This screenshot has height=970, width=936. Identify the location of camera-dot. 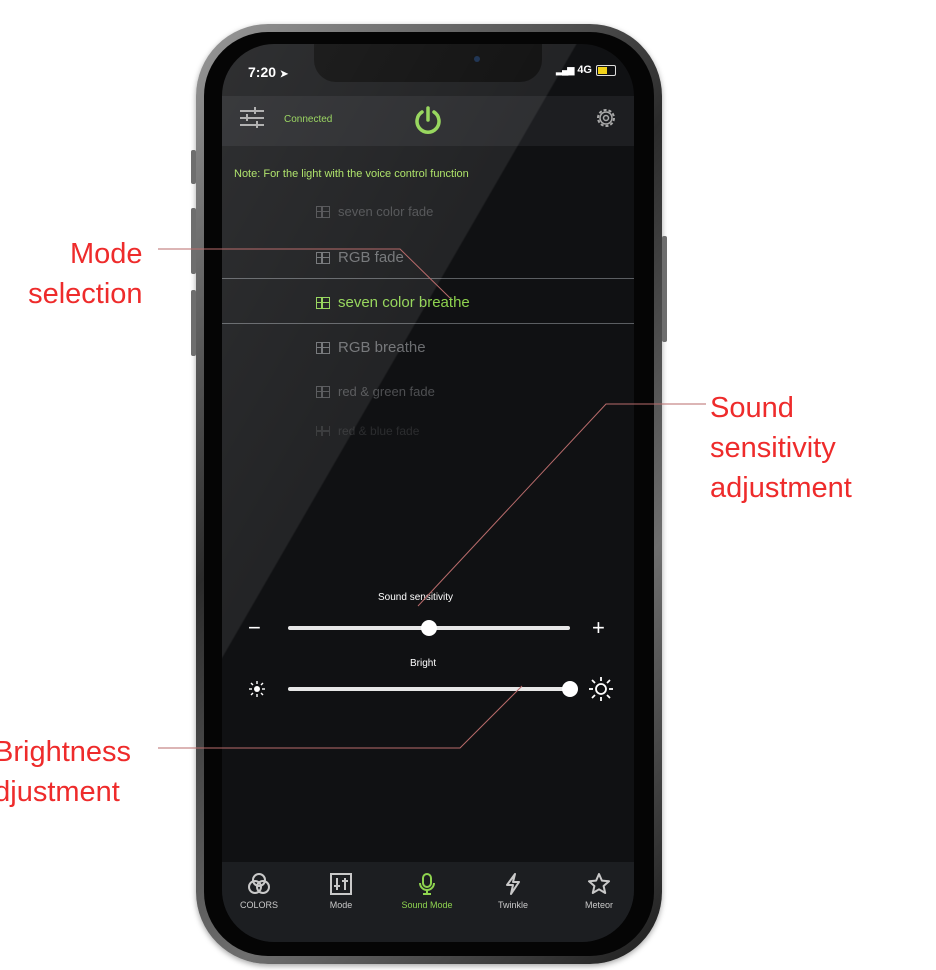
(477, 59).